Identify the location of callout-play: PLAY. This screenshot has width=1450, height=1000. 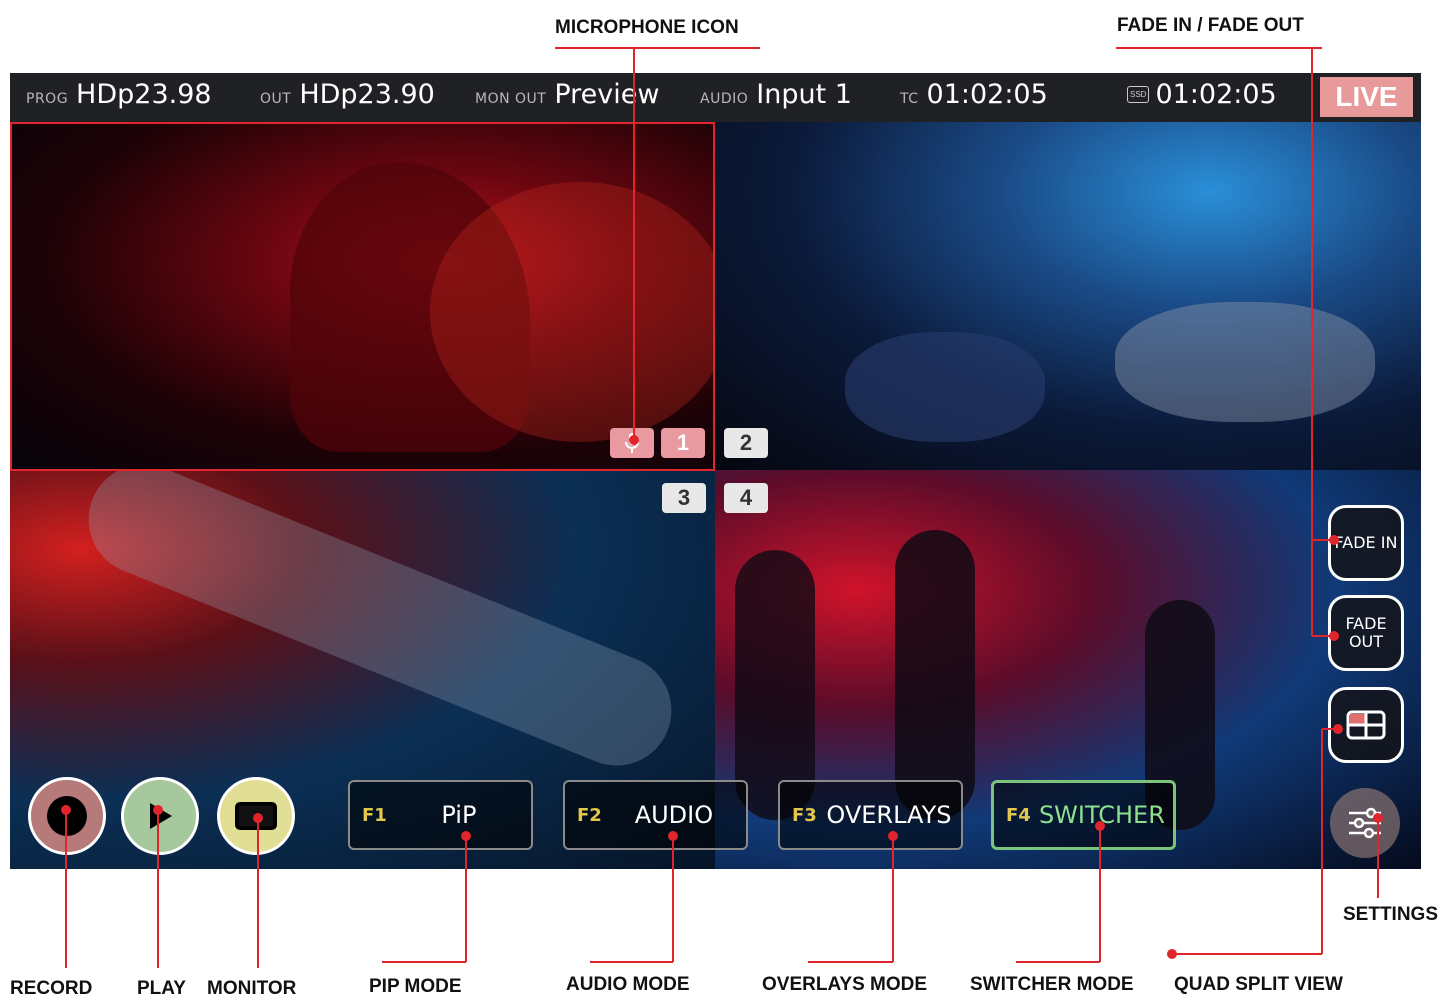
(161, 988).